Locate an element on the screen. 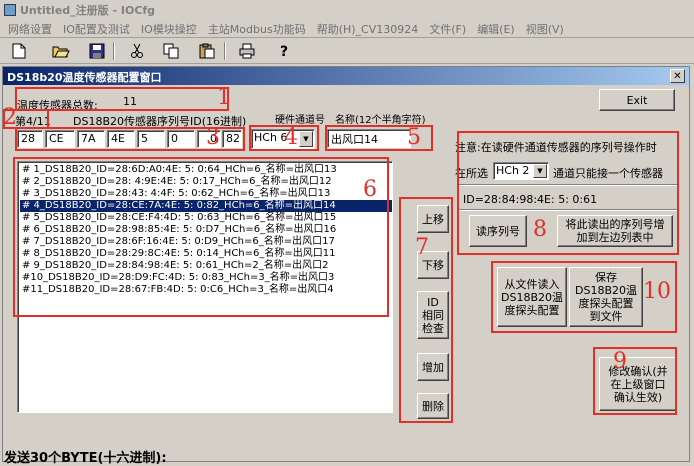  annotation-number: 10 is located at coordinates (657, 291).